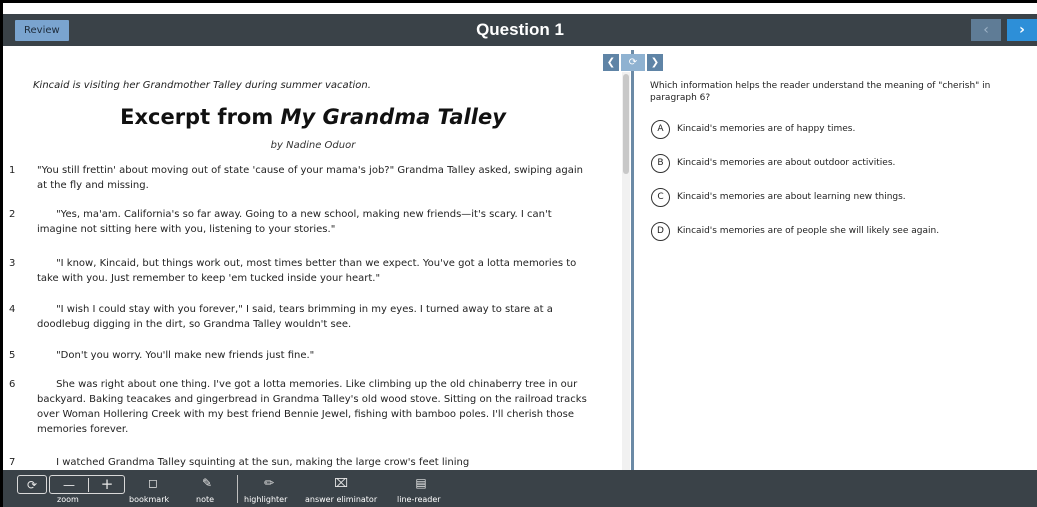  I want to click on question-title: Question 1, so click(520, 29).